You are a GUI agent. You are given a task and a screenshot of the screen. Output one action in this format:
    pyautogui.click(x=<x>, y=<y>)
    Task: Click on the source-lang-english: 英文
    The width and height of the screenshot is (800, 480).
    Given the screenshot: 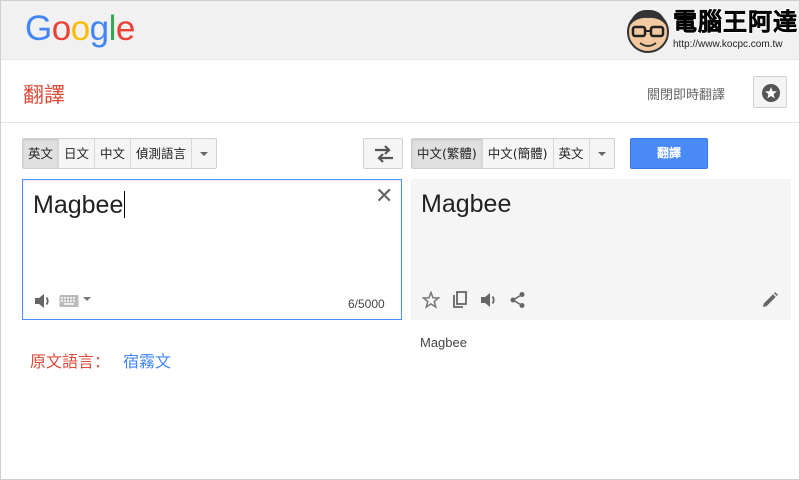 What is the action you would take?
    pyautogui.click(x=41, y=153)
    